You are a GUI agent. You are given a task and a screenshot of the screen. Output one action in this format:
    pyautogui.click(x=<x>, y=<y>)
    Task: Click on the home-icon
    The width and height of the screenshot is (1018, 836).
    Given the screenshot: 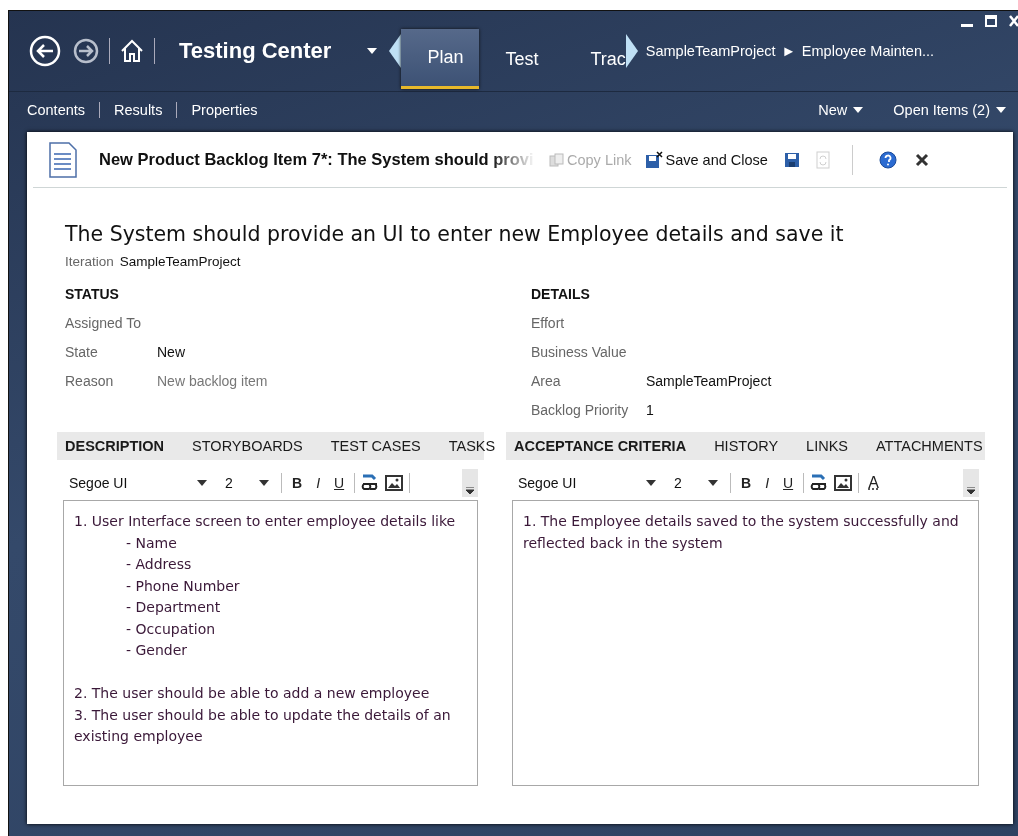 What is the action you would take?
    pyautogui.click(x=132, y=51)
    